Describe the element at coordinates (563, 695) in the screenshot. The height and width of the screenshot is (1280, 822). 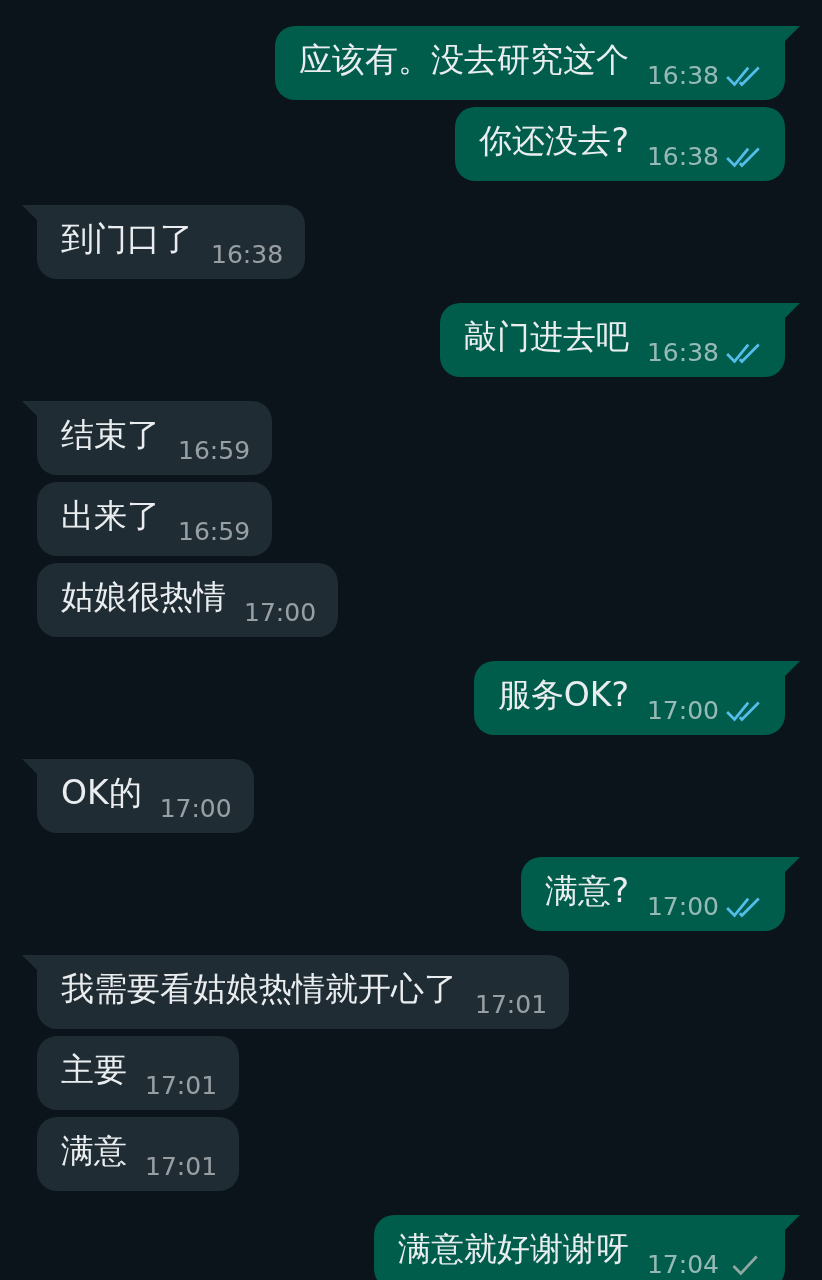
I see `message-text: 服务OK?` at that location.